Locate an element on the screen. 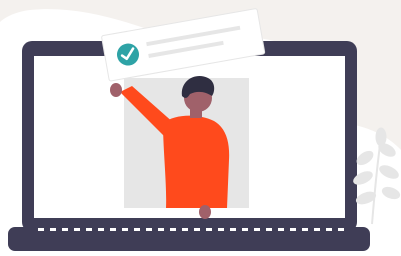  person-raised-hand is located at coordinates (116, 90).